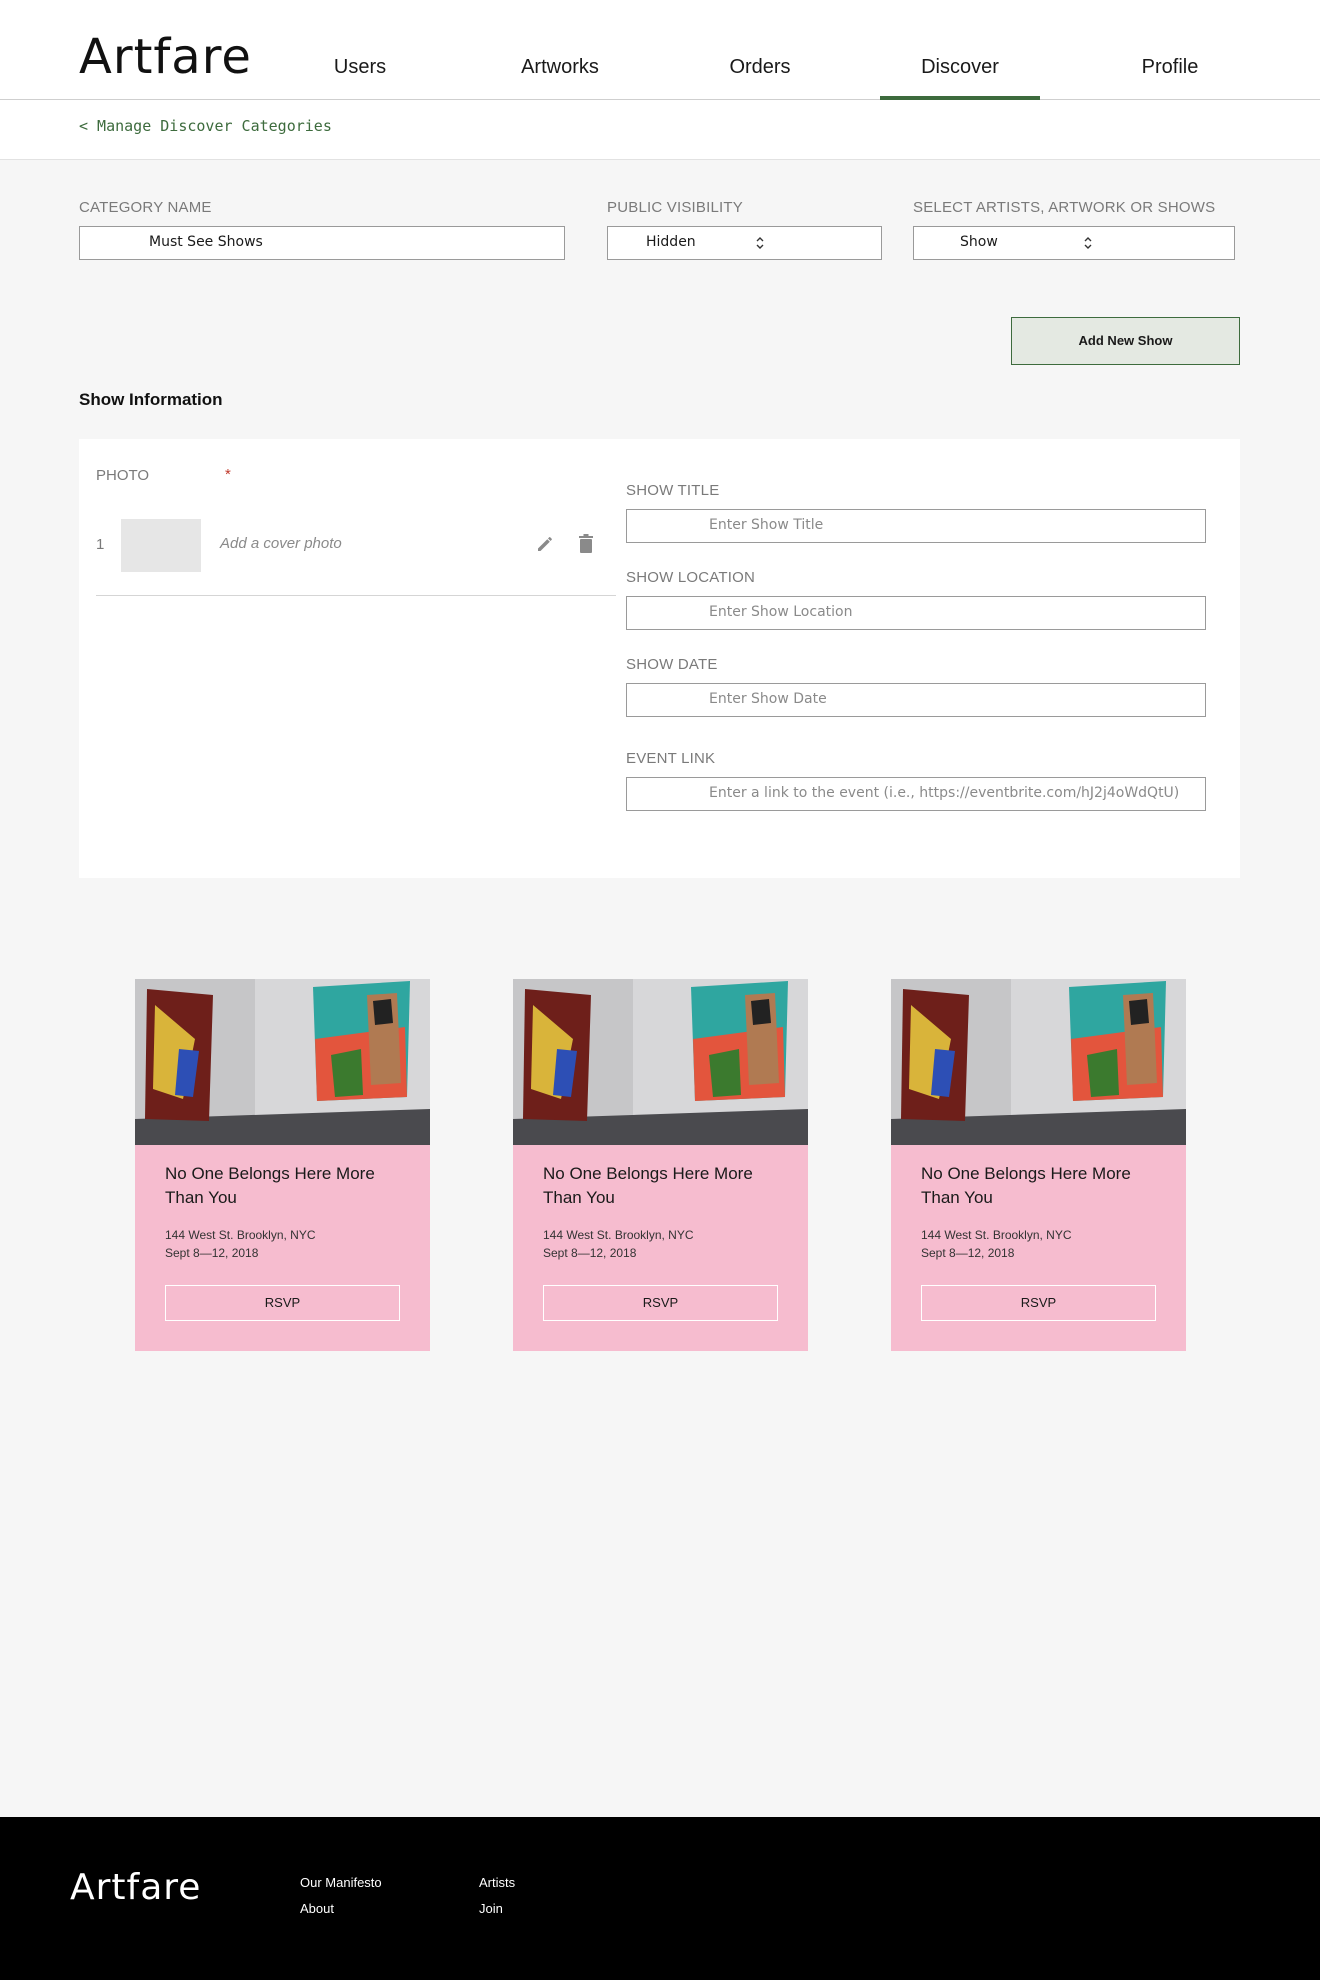 This screenshot has width=1320, height=1980. What do you see at coordinates (123, 475) in the screenshot?
I see `photo-label: PHOTO` at bounding box center [123, 475].